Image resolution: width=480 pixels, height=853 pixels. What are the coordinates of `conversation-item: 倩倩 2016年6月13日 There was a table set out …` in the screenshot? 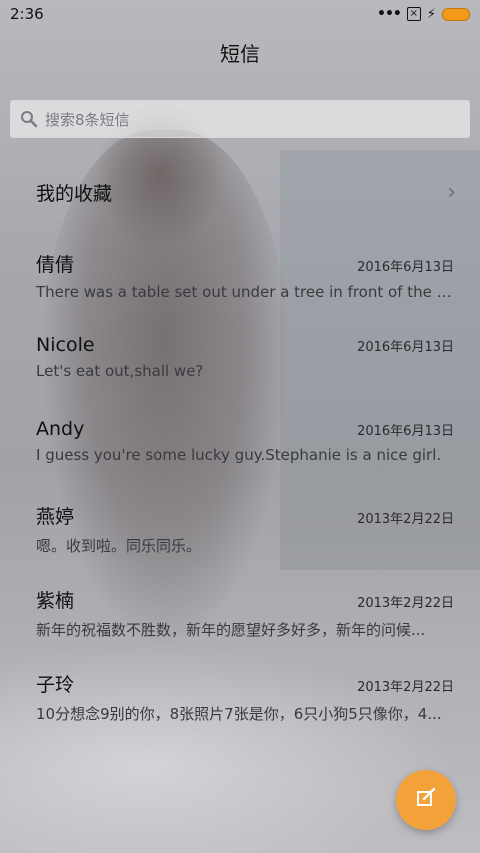 It's located at (245, 292).